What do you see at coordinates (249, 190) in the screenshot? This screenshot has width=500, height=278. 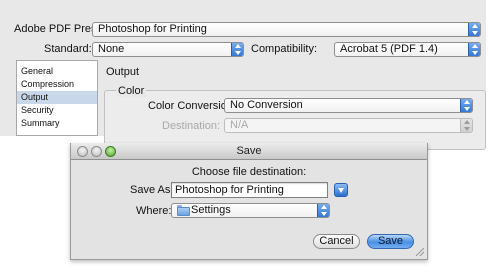 I see `save-as-field: Photoshop for Printing` at bounding box center [249, 190].